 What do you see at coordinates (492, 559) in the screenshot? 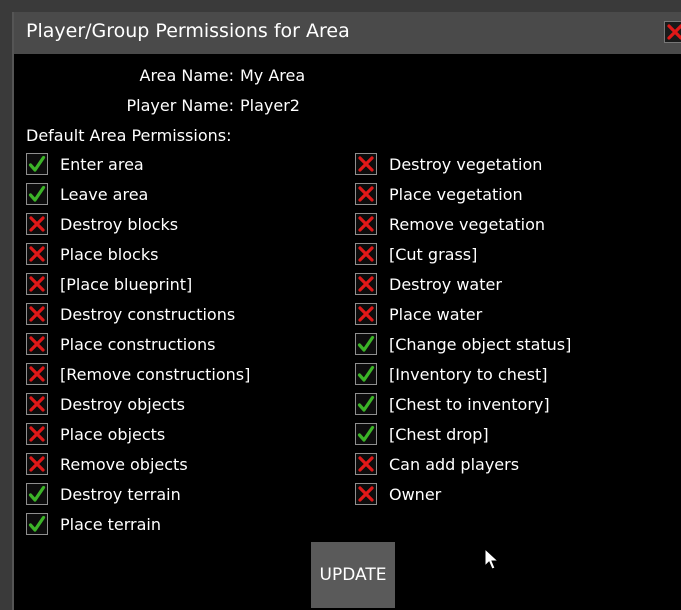
I see `mouse-cursor-icon` at bounding box center [492, 559].